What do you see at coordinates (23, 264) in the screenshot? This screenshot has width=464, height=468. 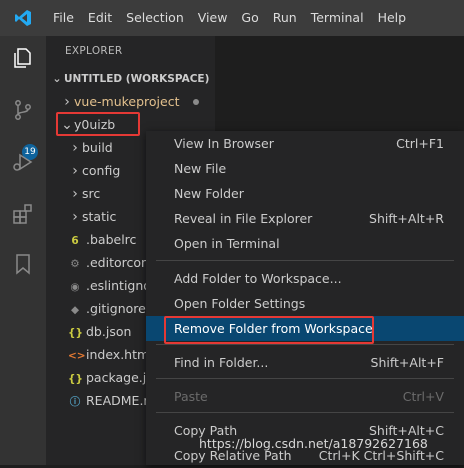 I see `bookmark-icon` at bounding box center [23, 264].